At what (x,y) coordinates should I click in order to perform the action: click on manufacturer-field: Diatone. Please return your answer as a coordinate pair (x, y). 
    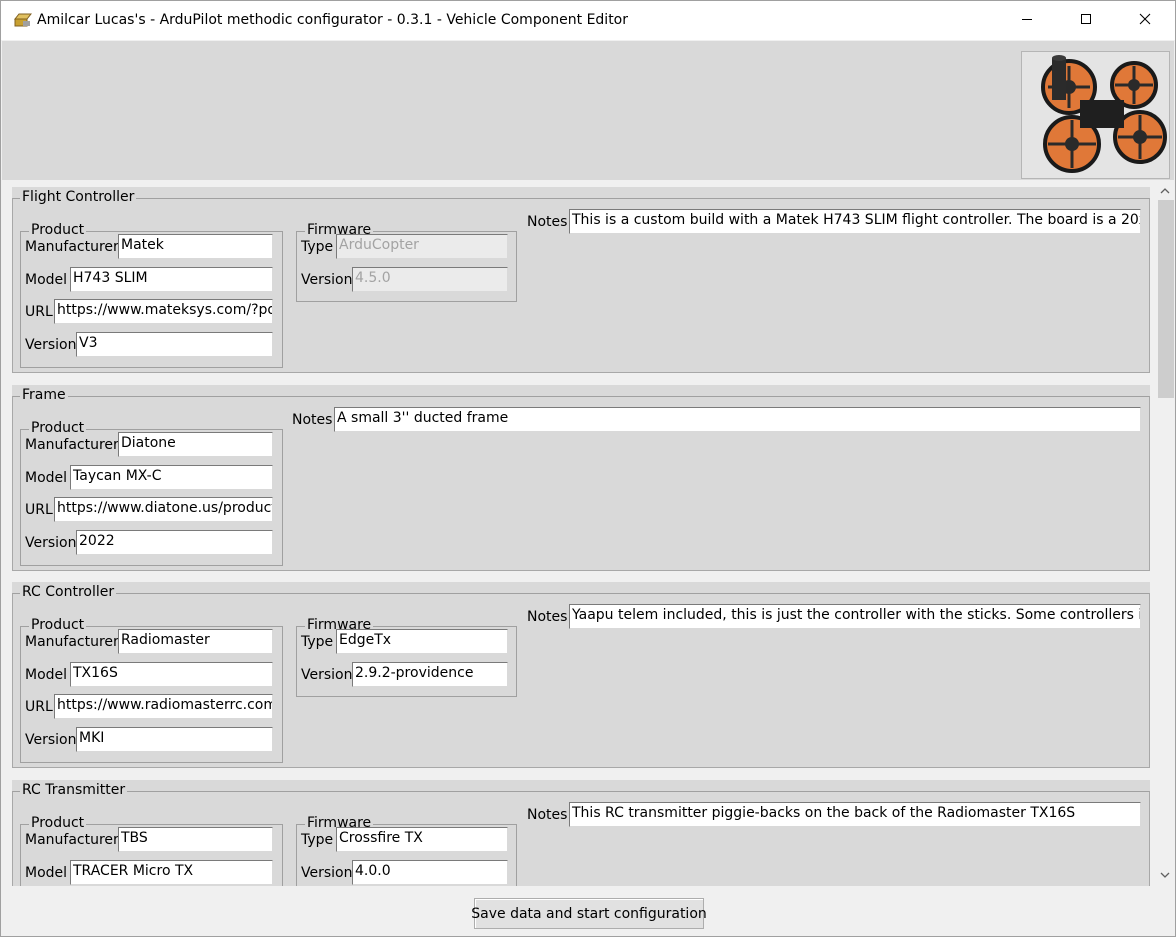
    Looking at the image, I should click on (195, 444).